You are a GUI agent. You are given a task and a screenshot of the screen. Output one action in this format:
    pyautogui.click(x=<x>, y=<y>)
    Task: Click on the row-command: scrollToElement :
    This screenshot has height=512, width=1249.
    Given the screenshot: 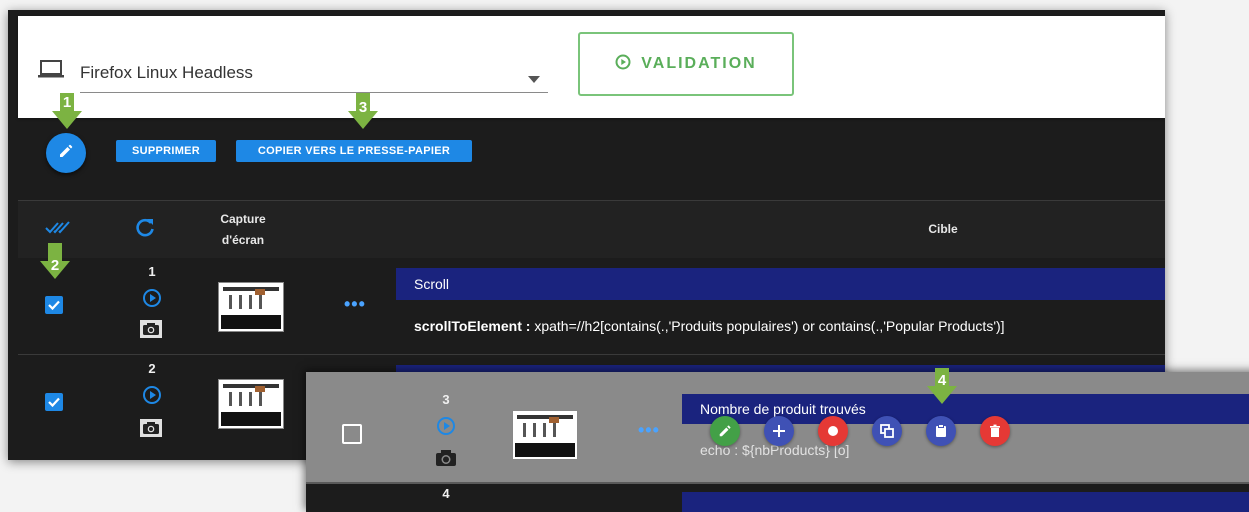 What is the action you would take?
    pyautogui.click(x=472, y=326)
    